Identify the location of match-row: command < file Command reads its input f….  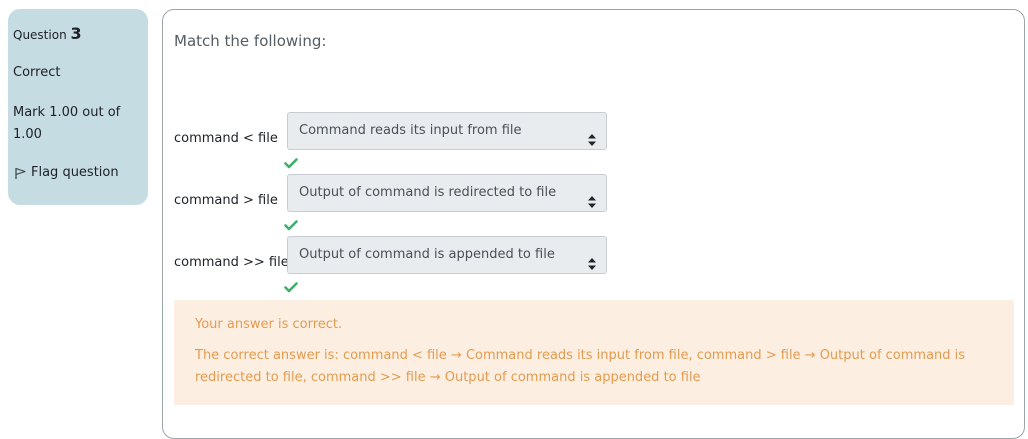
(394, 141).